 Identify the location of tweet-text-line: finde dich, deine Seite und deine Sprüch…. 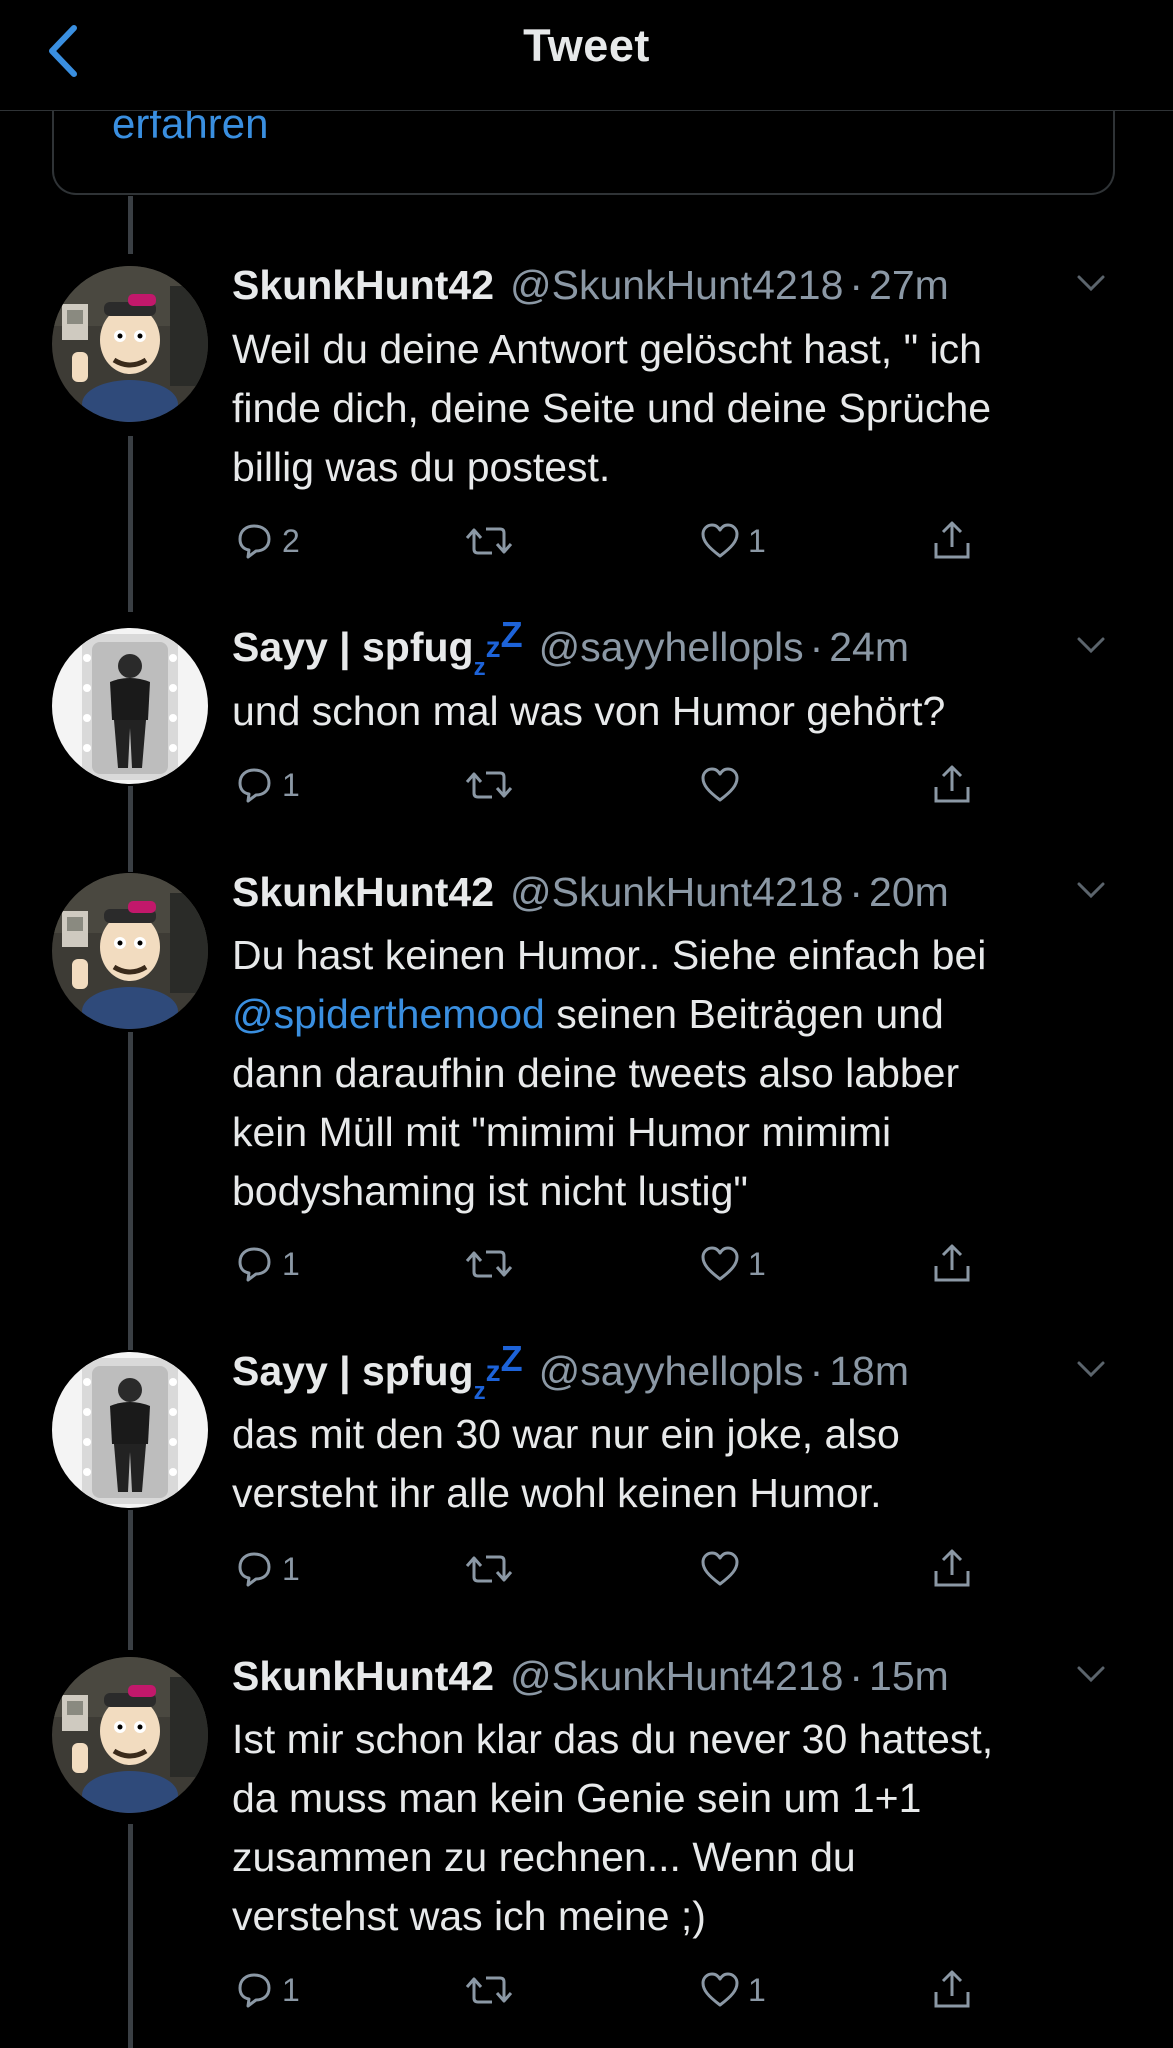
(612, 408).